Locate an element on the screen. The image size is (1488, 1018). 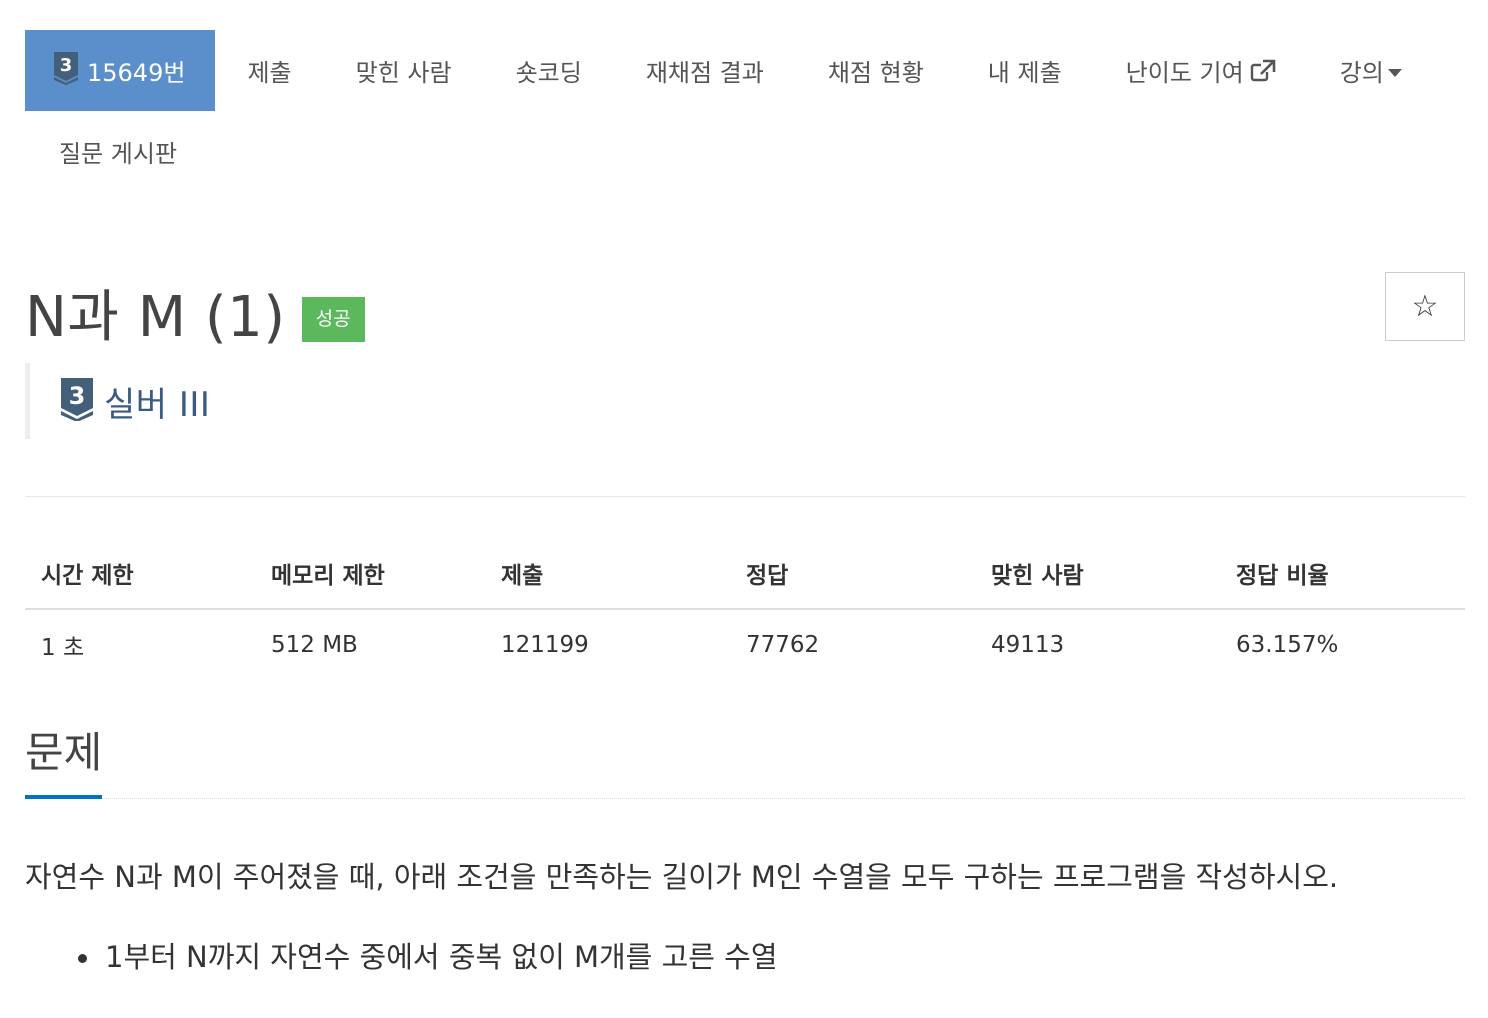
tab-lectures-label: 강의 is located at coordinates (1361, 73).